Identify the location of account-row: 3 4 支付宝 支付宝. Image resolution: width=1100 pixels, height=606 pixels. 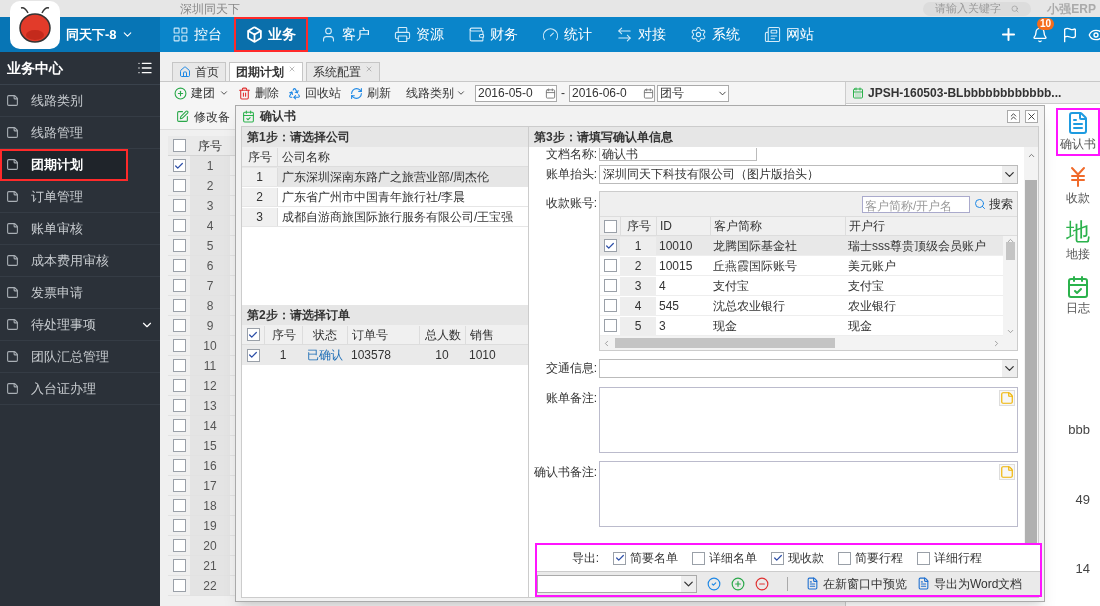
(801, 286).